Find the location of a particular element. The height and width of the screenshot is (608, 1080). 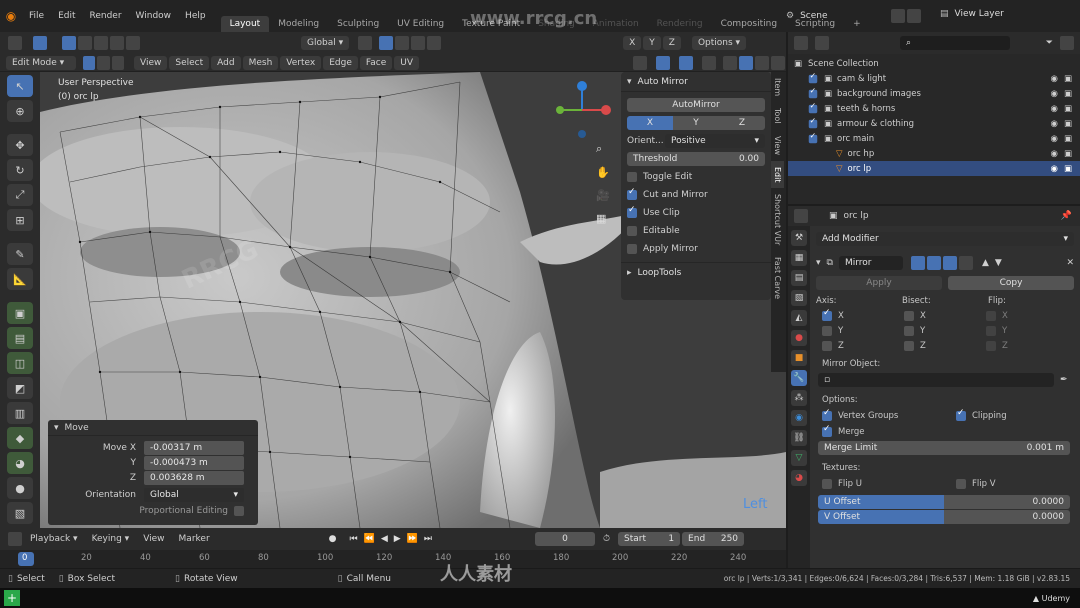

shading-solid-icon is located at coordinates (745, 62).